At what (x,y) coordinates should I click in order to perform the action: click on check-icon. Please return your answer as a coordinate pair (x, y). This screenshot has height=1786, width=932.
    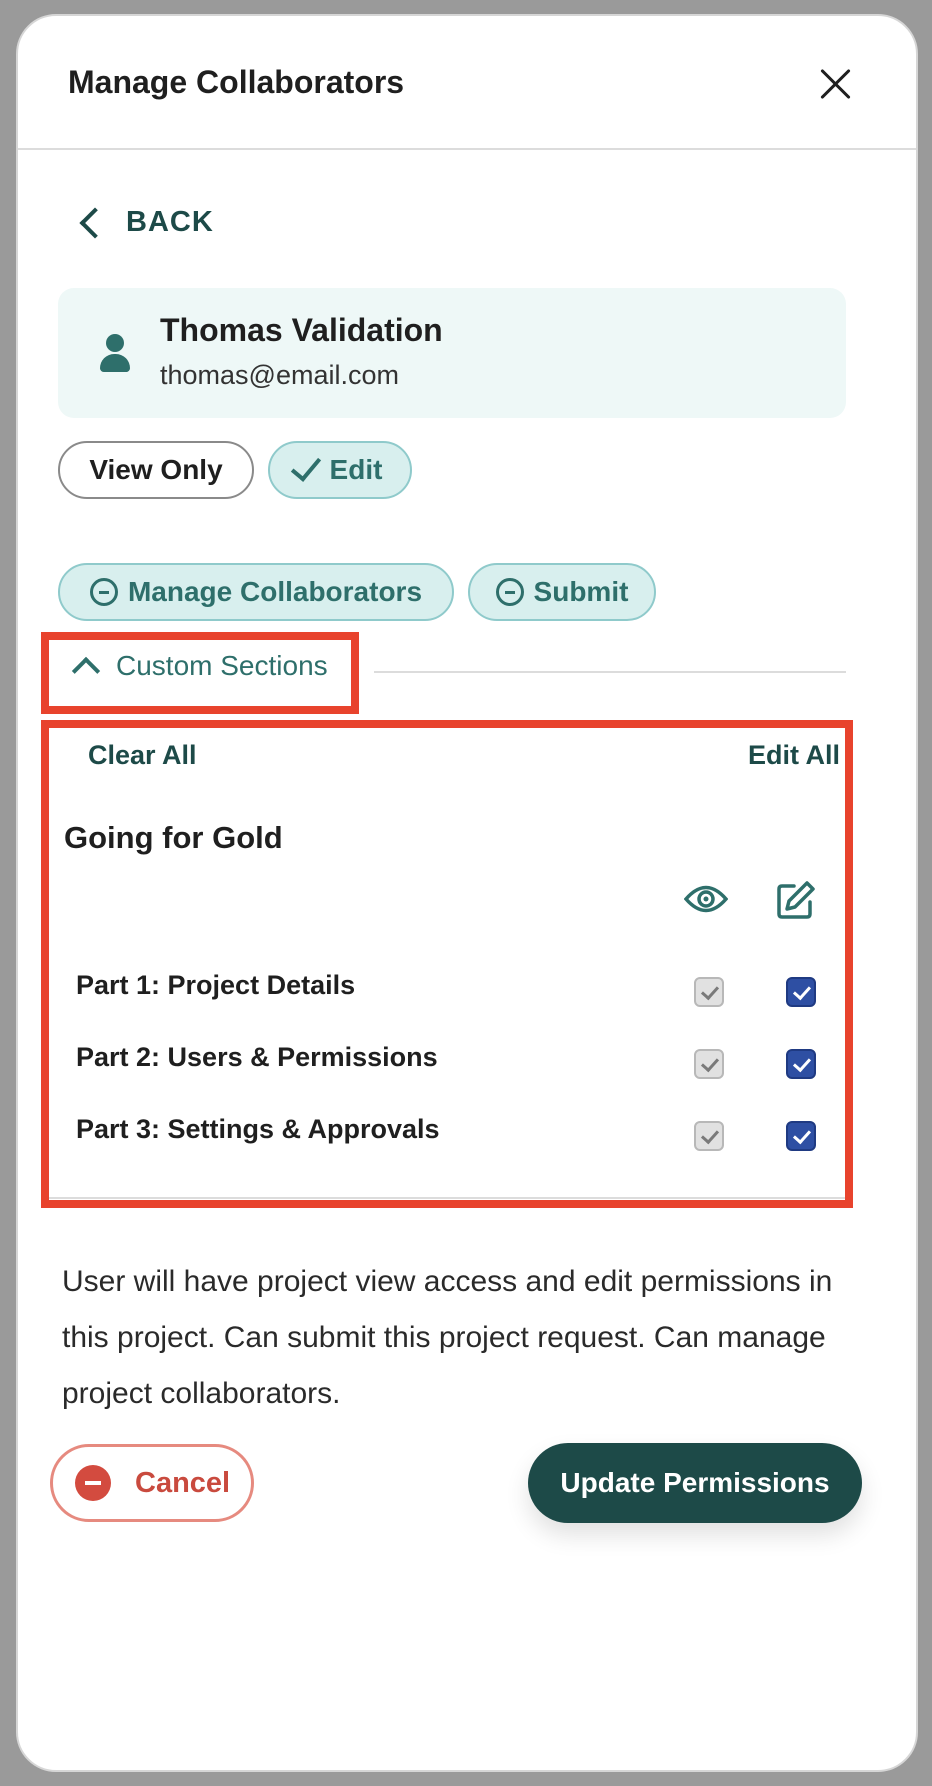
    Looking at the image, I should click on (305, 466).